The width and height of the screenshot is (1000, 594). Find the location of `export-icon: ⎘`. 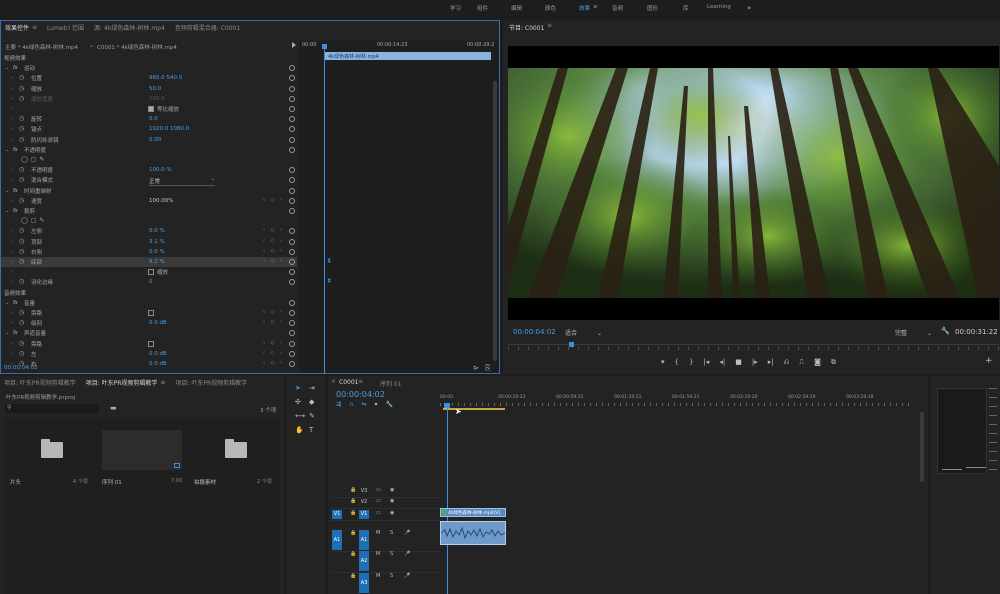

export-icon: ⎘ is located at coordinates (488, 368).